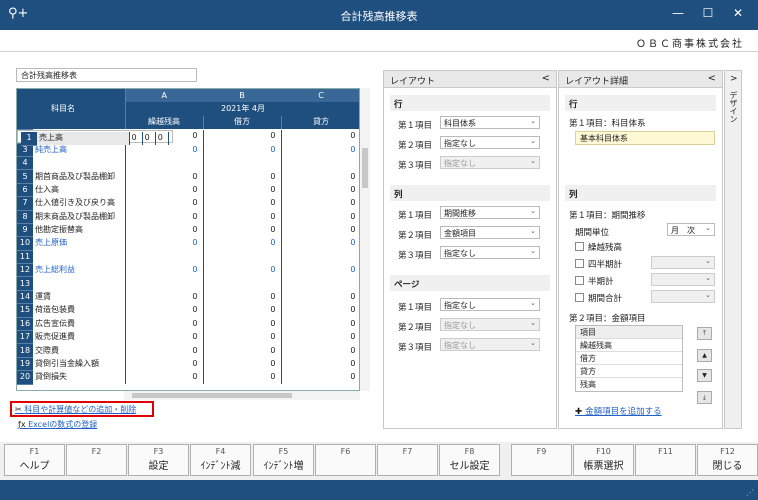 The height and width of the screenshot is (500, 758). Describe the element at coordinates (704, 333) in the screenshot. I see `move-top-icon: ⤒` at that location.